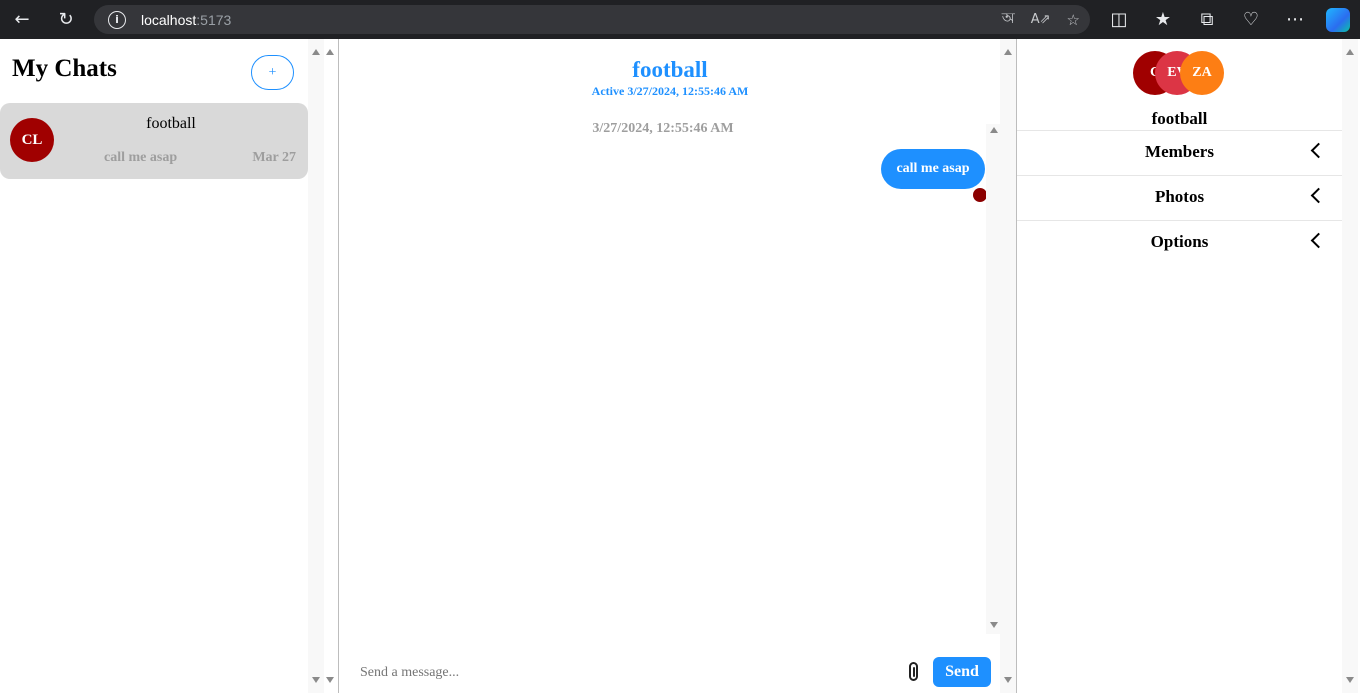  I want to click on favorites-icon: ★, so click(1163, 20).